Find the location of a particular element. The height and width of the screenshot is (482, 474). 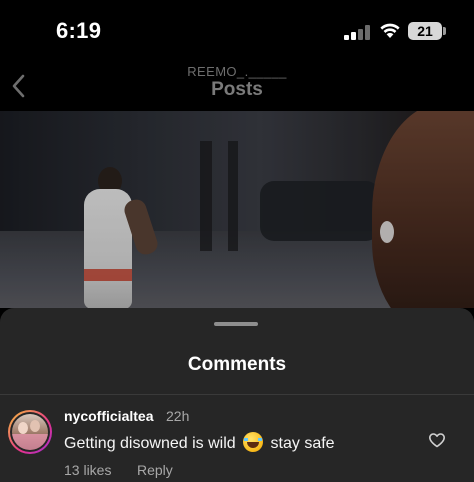

comment-text: Getting disowned is wild stay safe is located at coordinates (199, 442).